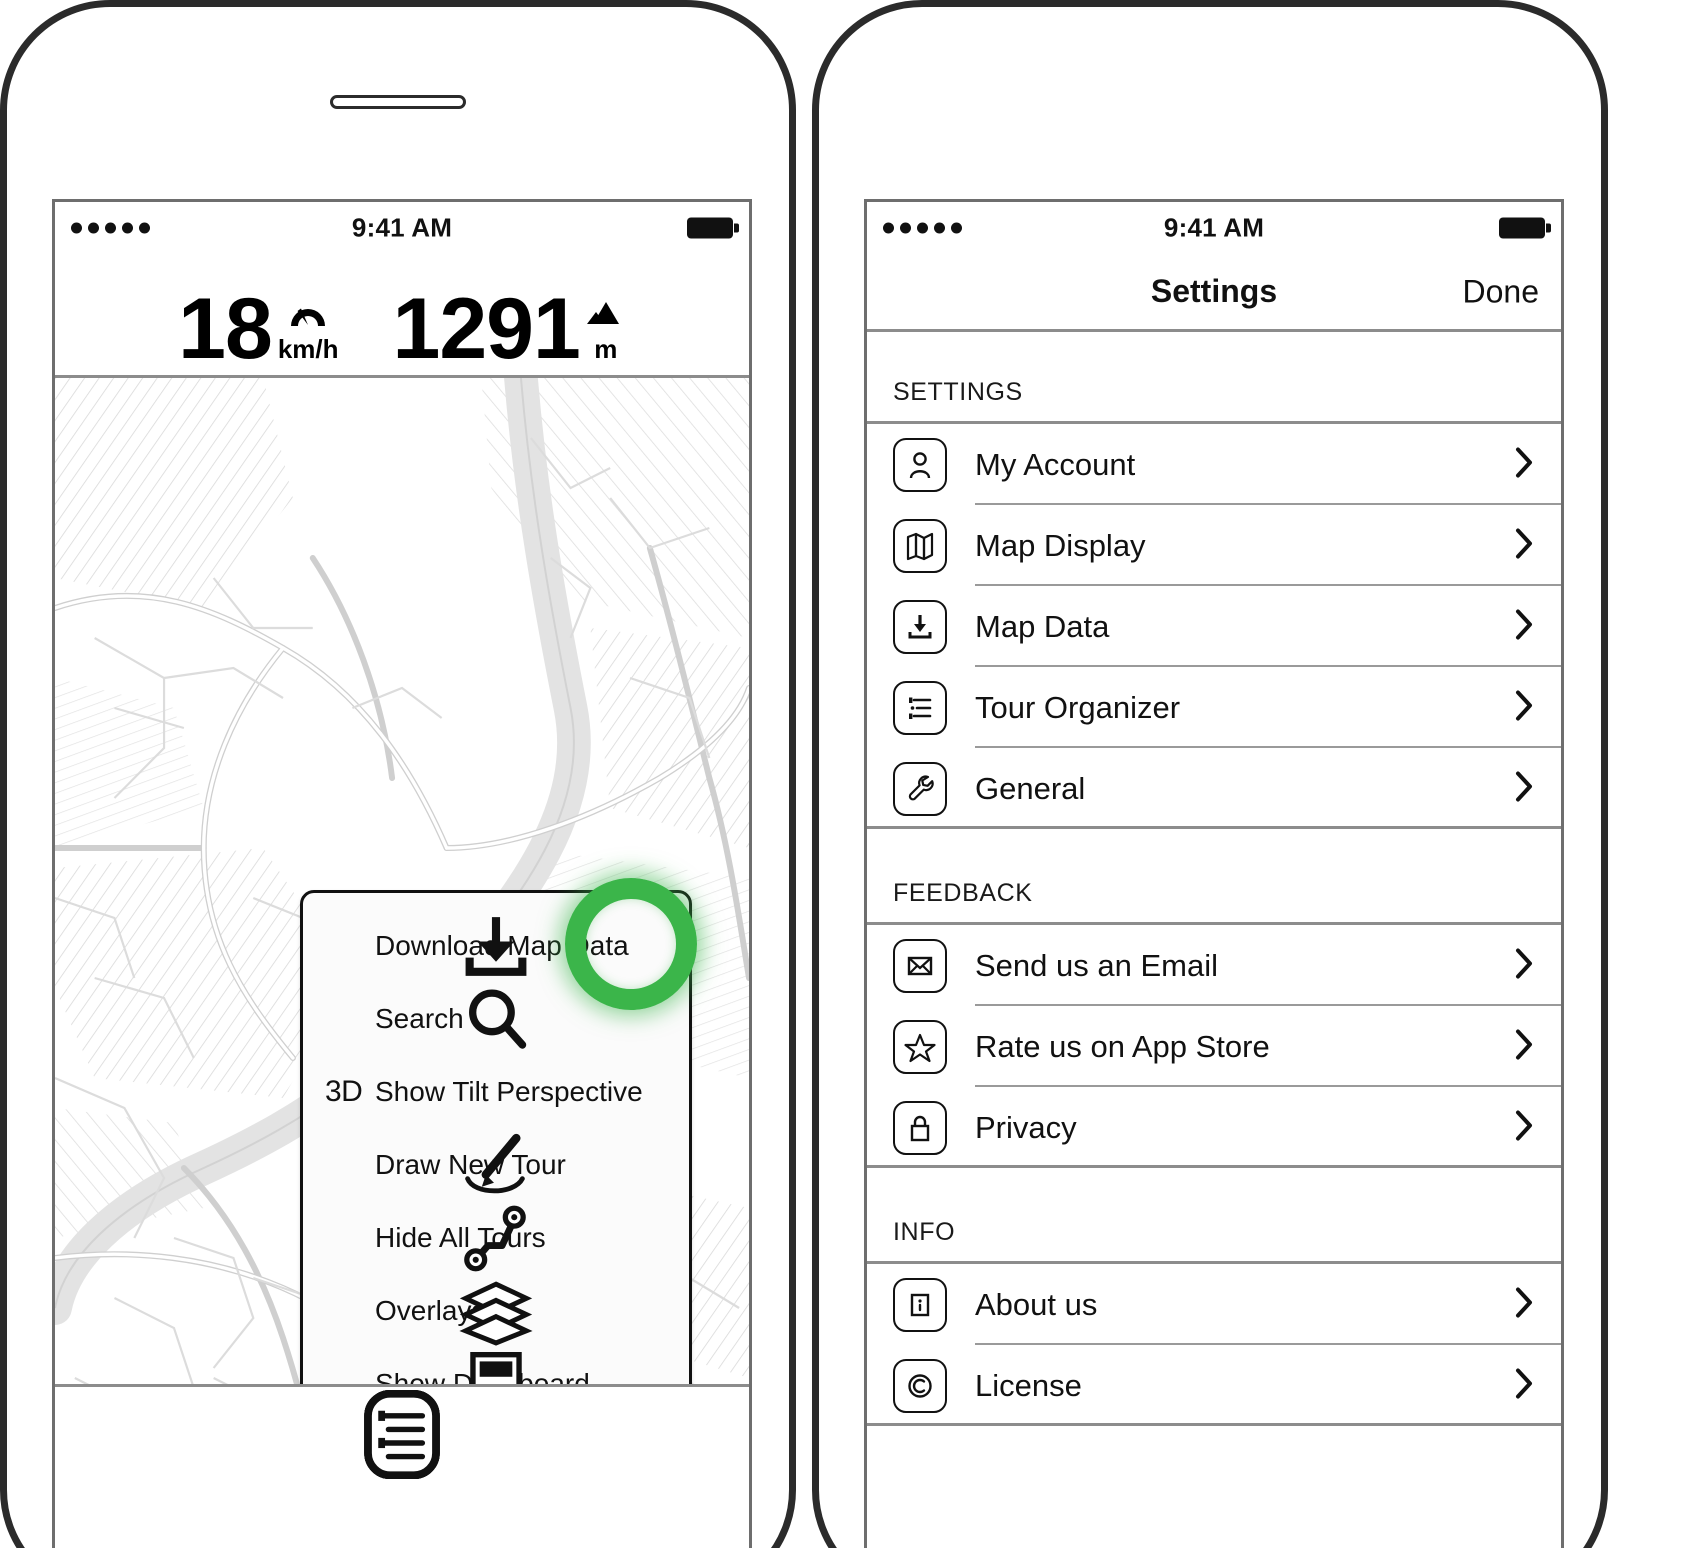 This screenshot has height=1548, width=1708. What do you see at coordinates (344, 1091) in the screenshot?
I see `3d-label: 3D` at bounding box center [344, 1091].